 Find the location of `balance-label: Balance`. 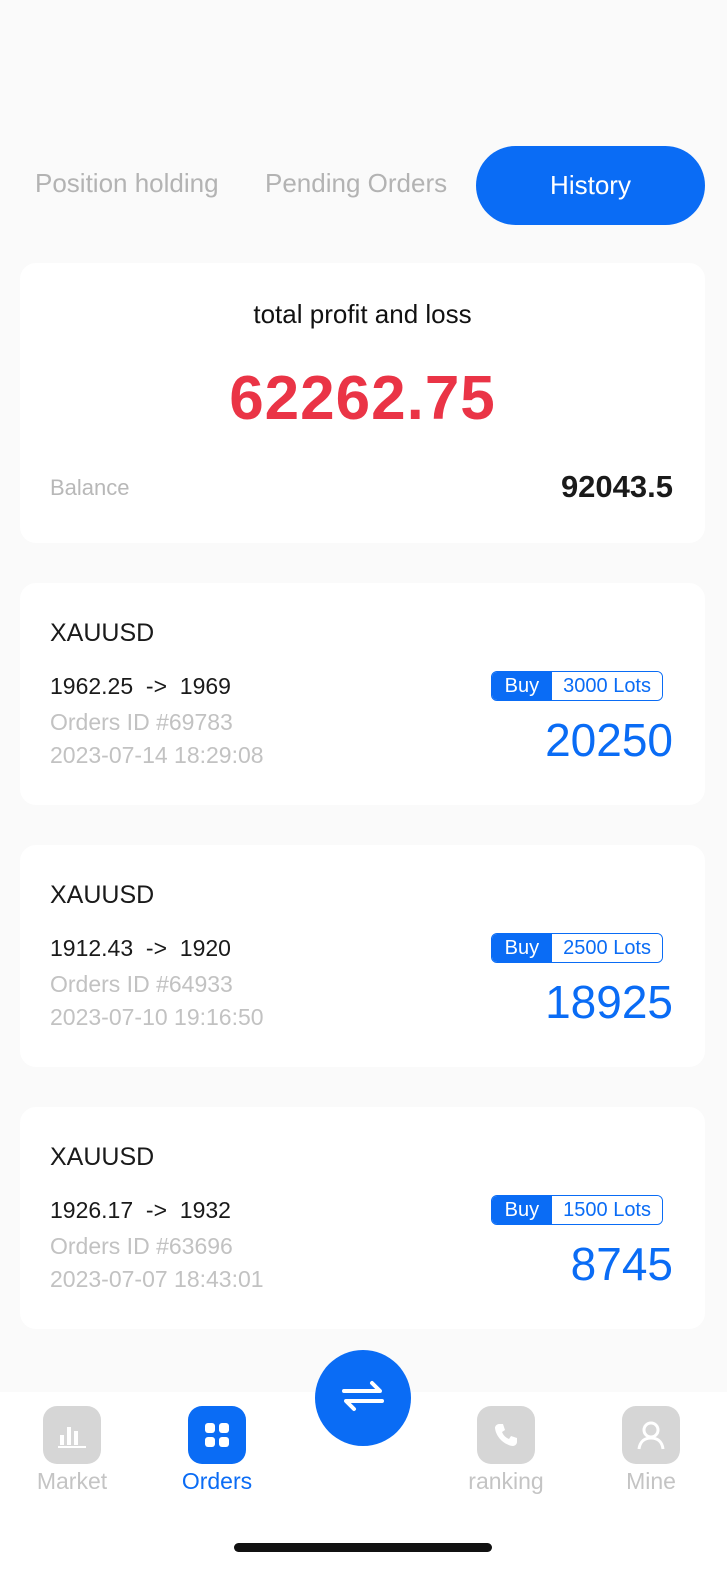

balance-label: Balance is located at coordinates (90, 487).